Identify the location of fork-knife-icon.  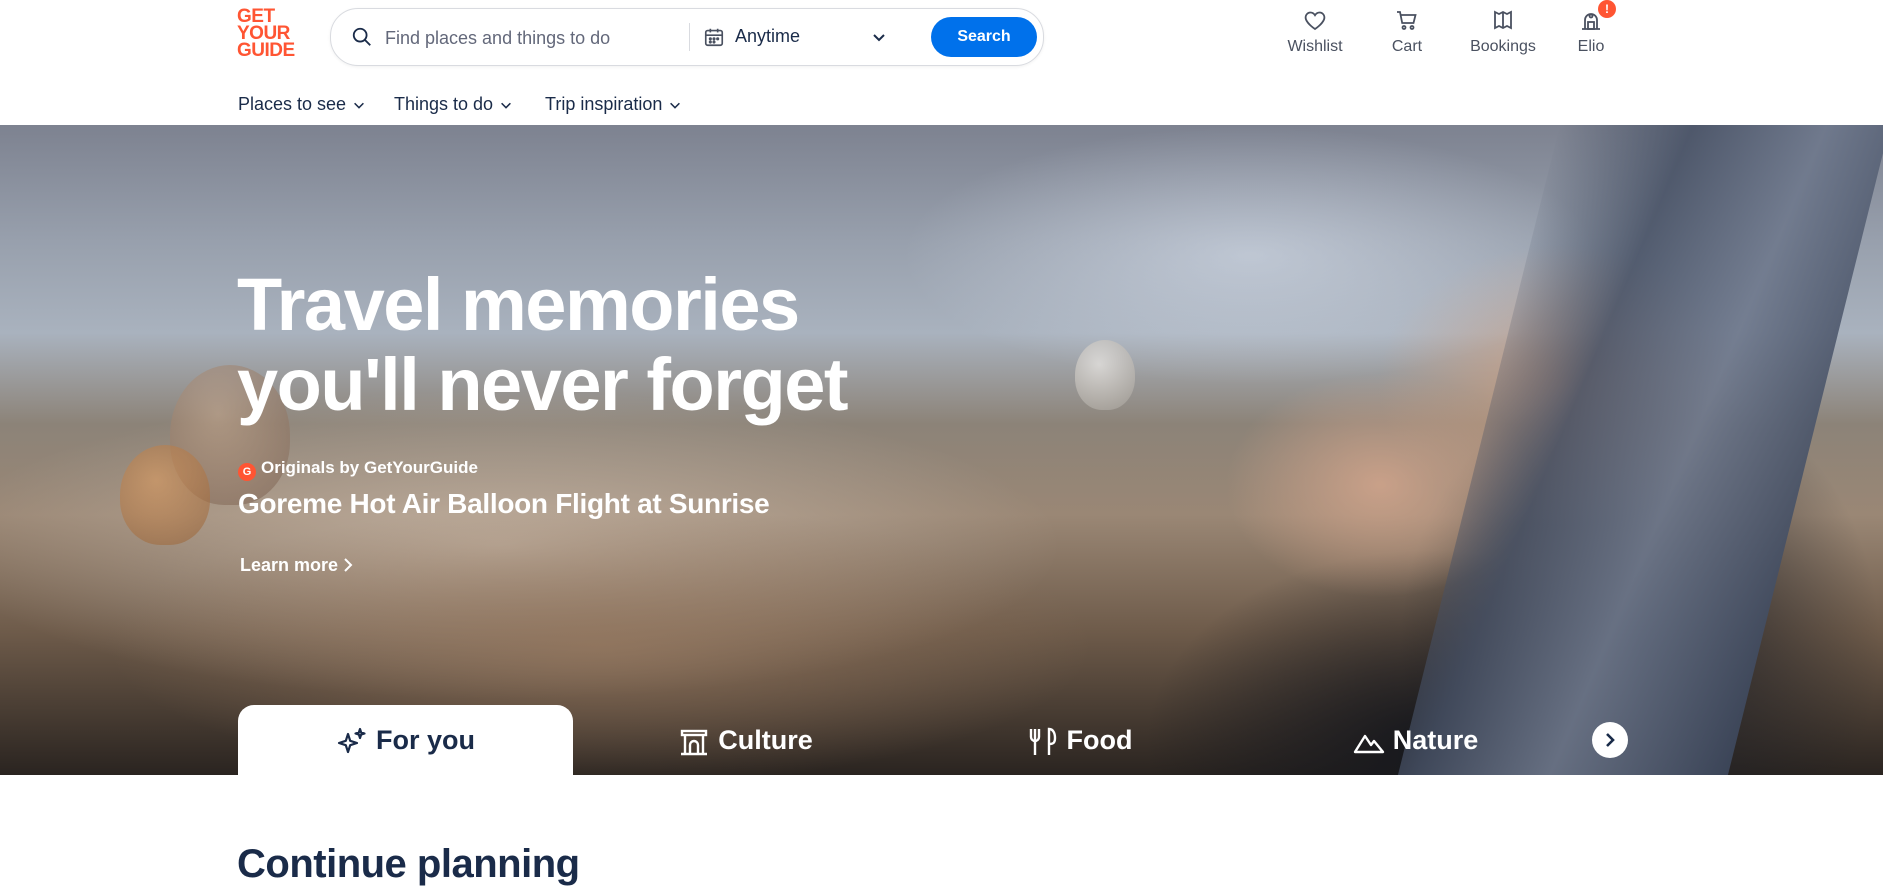
(1042, 741).